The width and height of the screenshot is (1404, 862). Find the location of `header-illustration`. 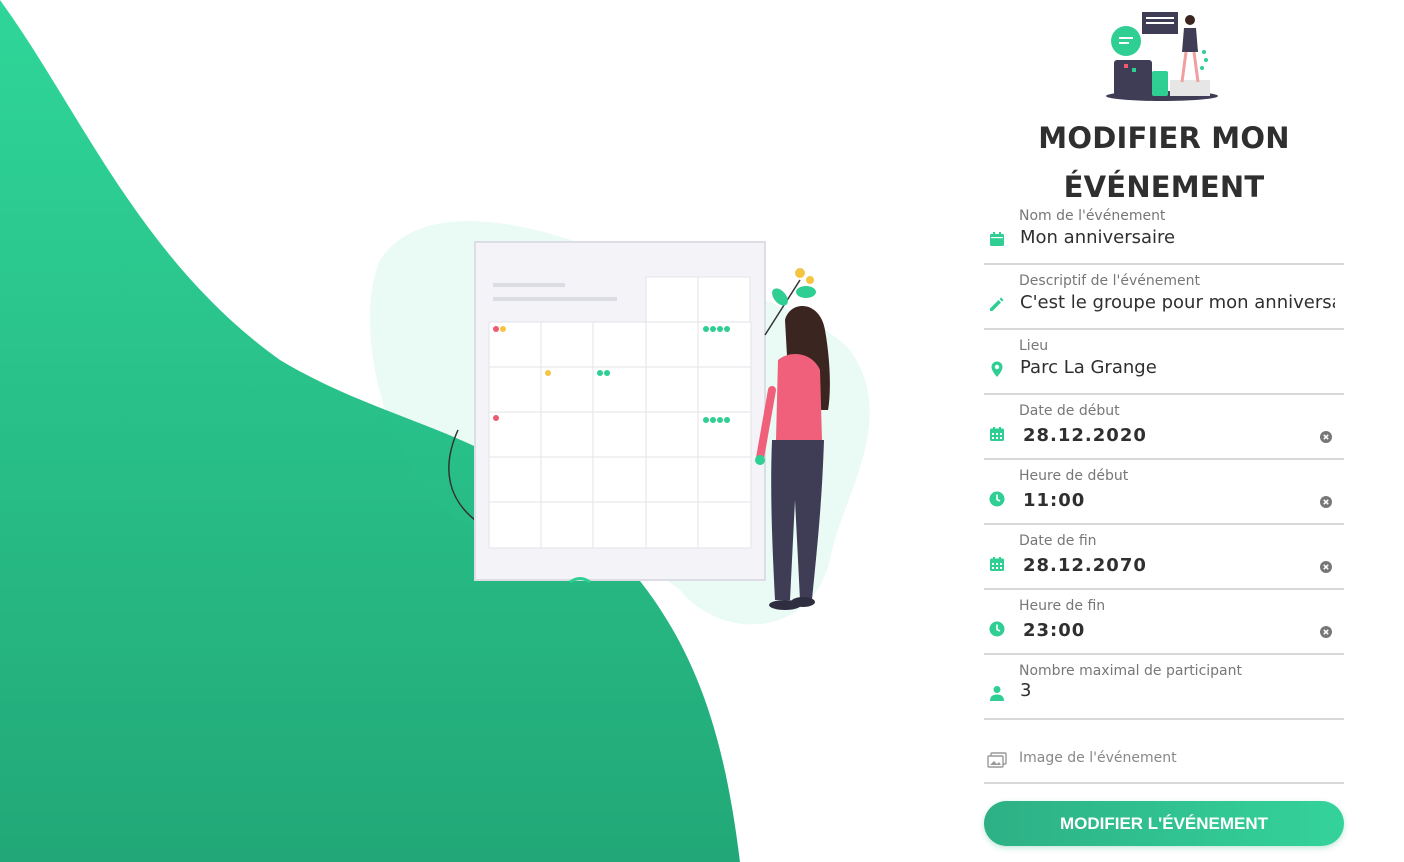

header-illustration is located at coordinates (1162, 56).